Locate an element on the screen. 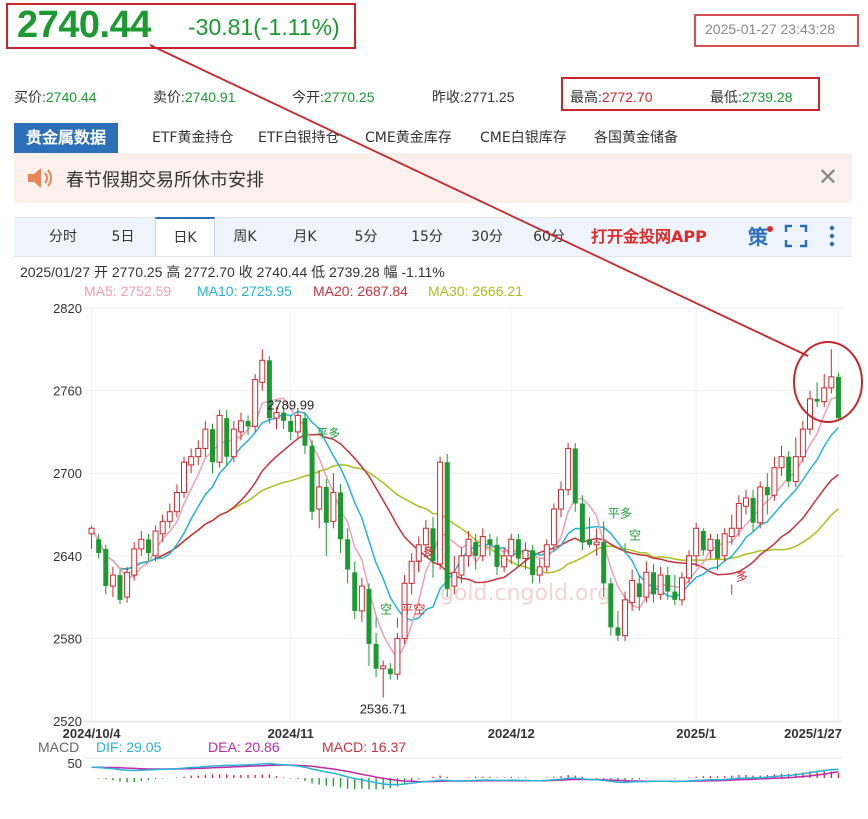 The height and width of the screenshot is (819, 868). notice-bar: 春节假期交易所休市安排 ✕ is located at coordinates (433, 178).